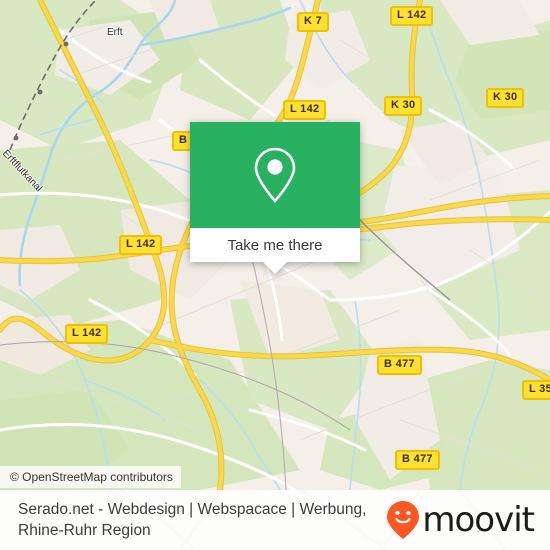 This screenshot has height=550, width=550. What do you see at coordinates (305, 110) in the screenshot?
I see `road-shield-l142-upper: L 142` at bounding box center [305, 110].